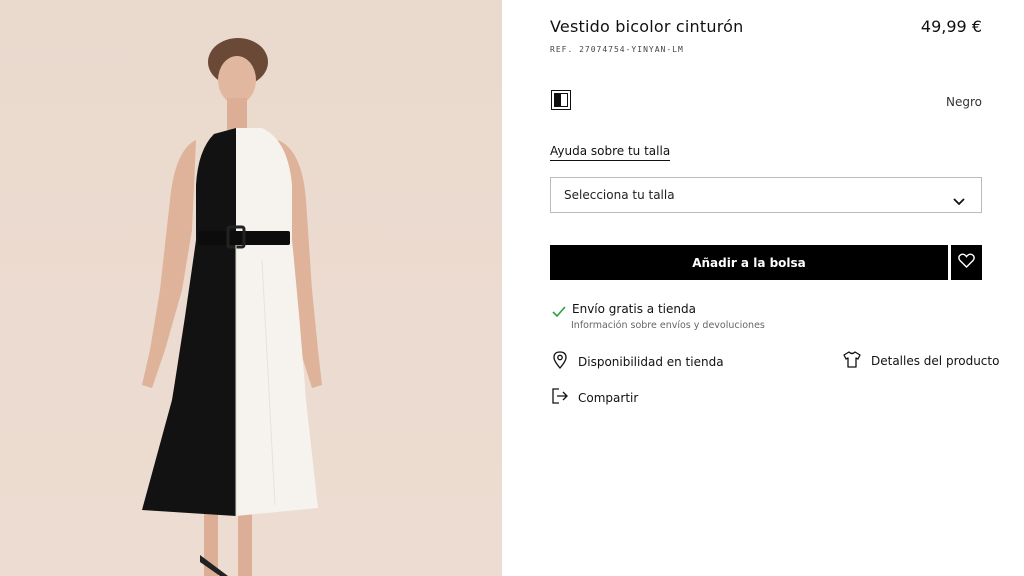  I want to click on product-details-link: Detalles del producto, so click(921, 361).